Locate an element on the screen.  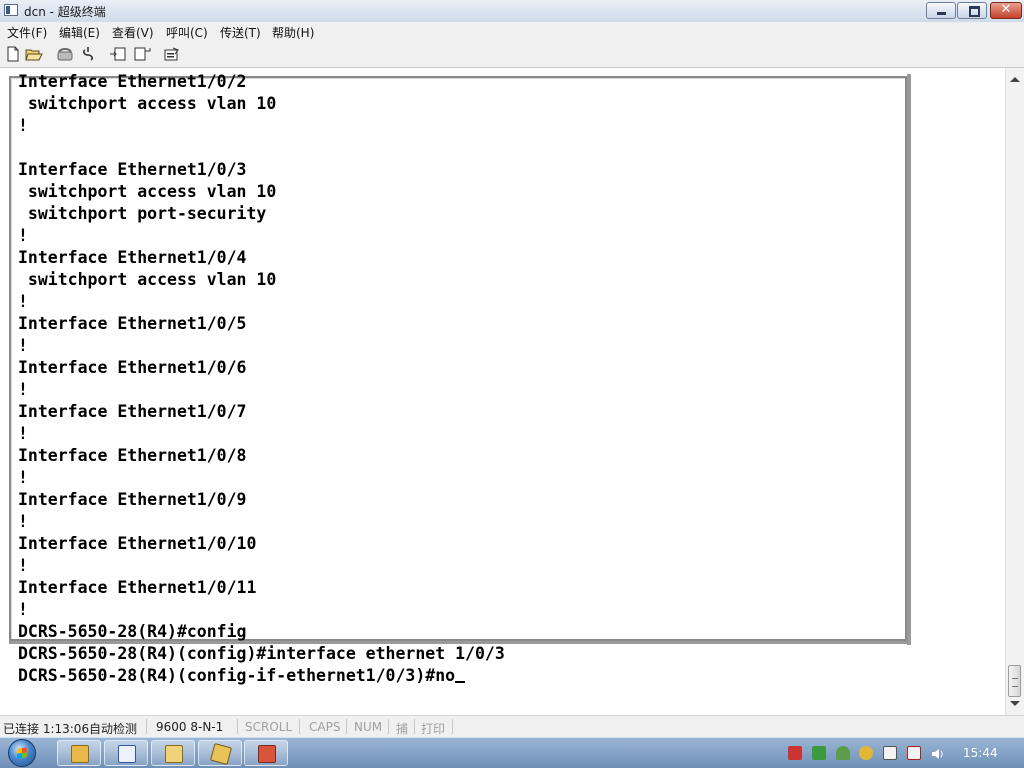
folder-icon is located at coordinates (174, 754).